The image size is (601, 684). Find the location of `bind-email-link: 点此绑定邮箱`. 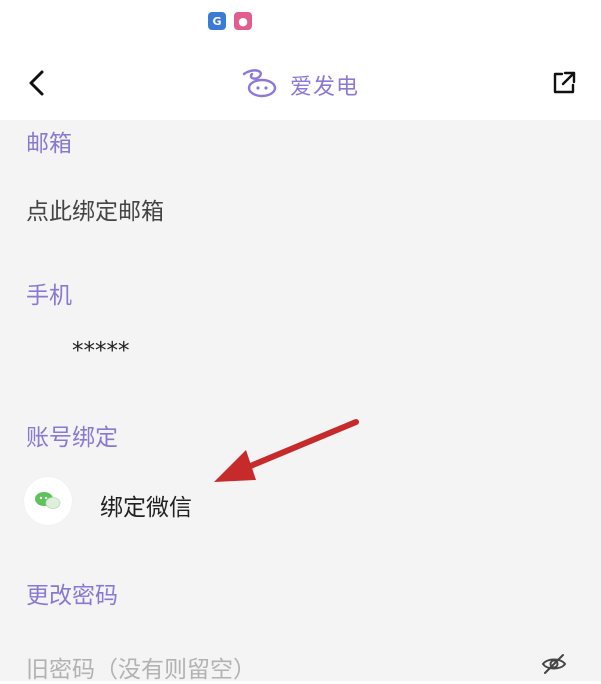

bind-email-link: 点此绑定邮箱 is located at coordinates (95, 209).